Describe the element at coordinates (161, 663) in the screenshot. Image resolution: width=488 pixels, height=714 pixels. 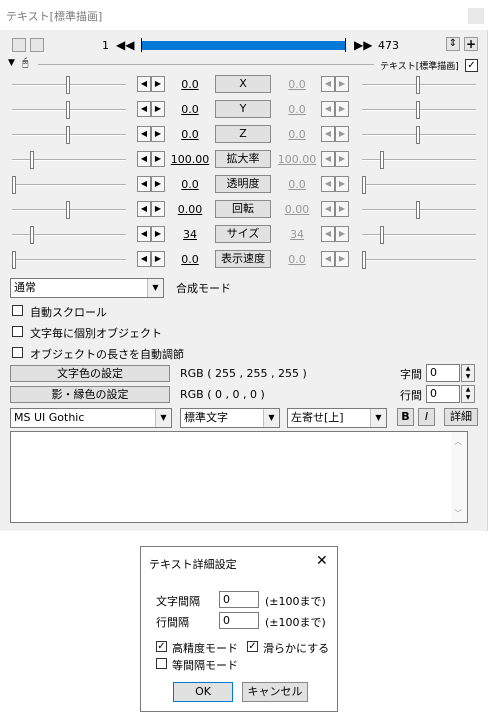
I see `monospace-checkbox` at that location.